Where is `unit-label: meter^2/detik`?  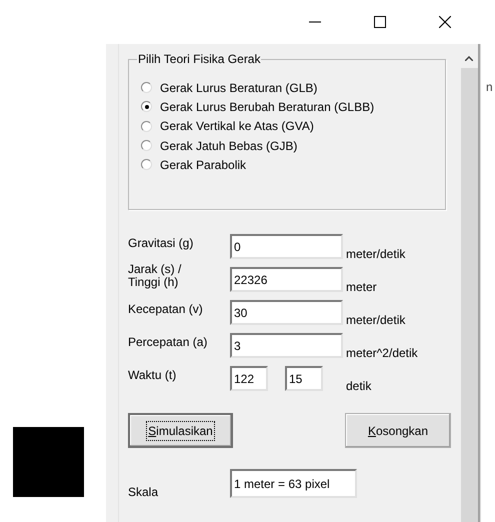 unit-label: meter^2/detik is located at coordinates (382, 352).